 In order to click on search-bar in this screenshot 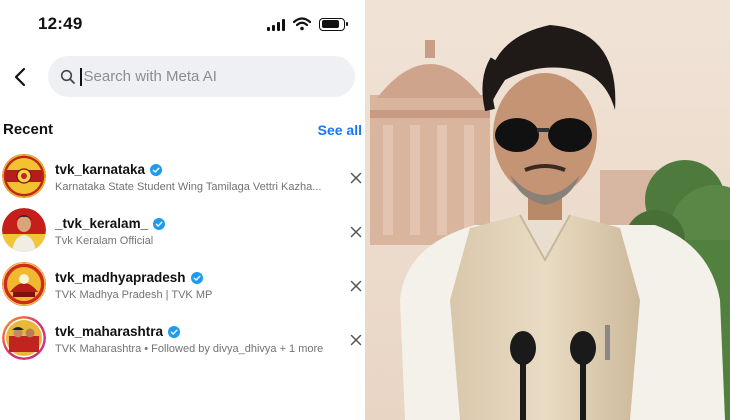, I will do `click(201, 76)`.